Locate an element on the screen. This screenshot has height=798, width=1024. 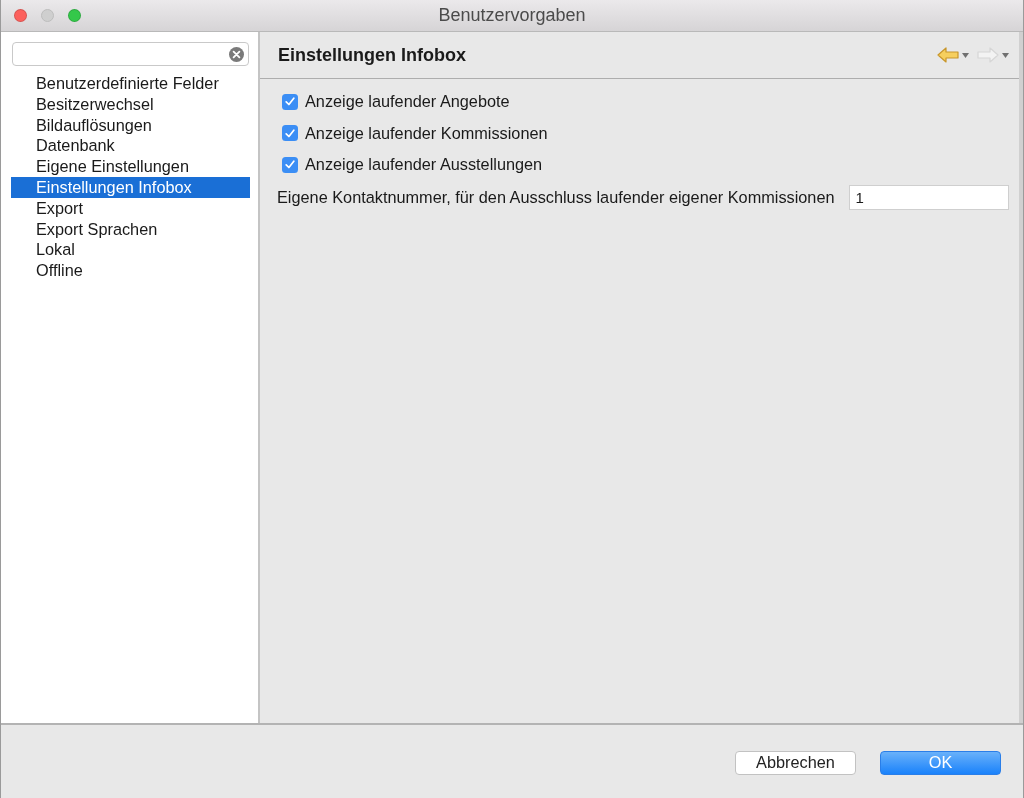
close-window-button is located at coordinates (20, 15).